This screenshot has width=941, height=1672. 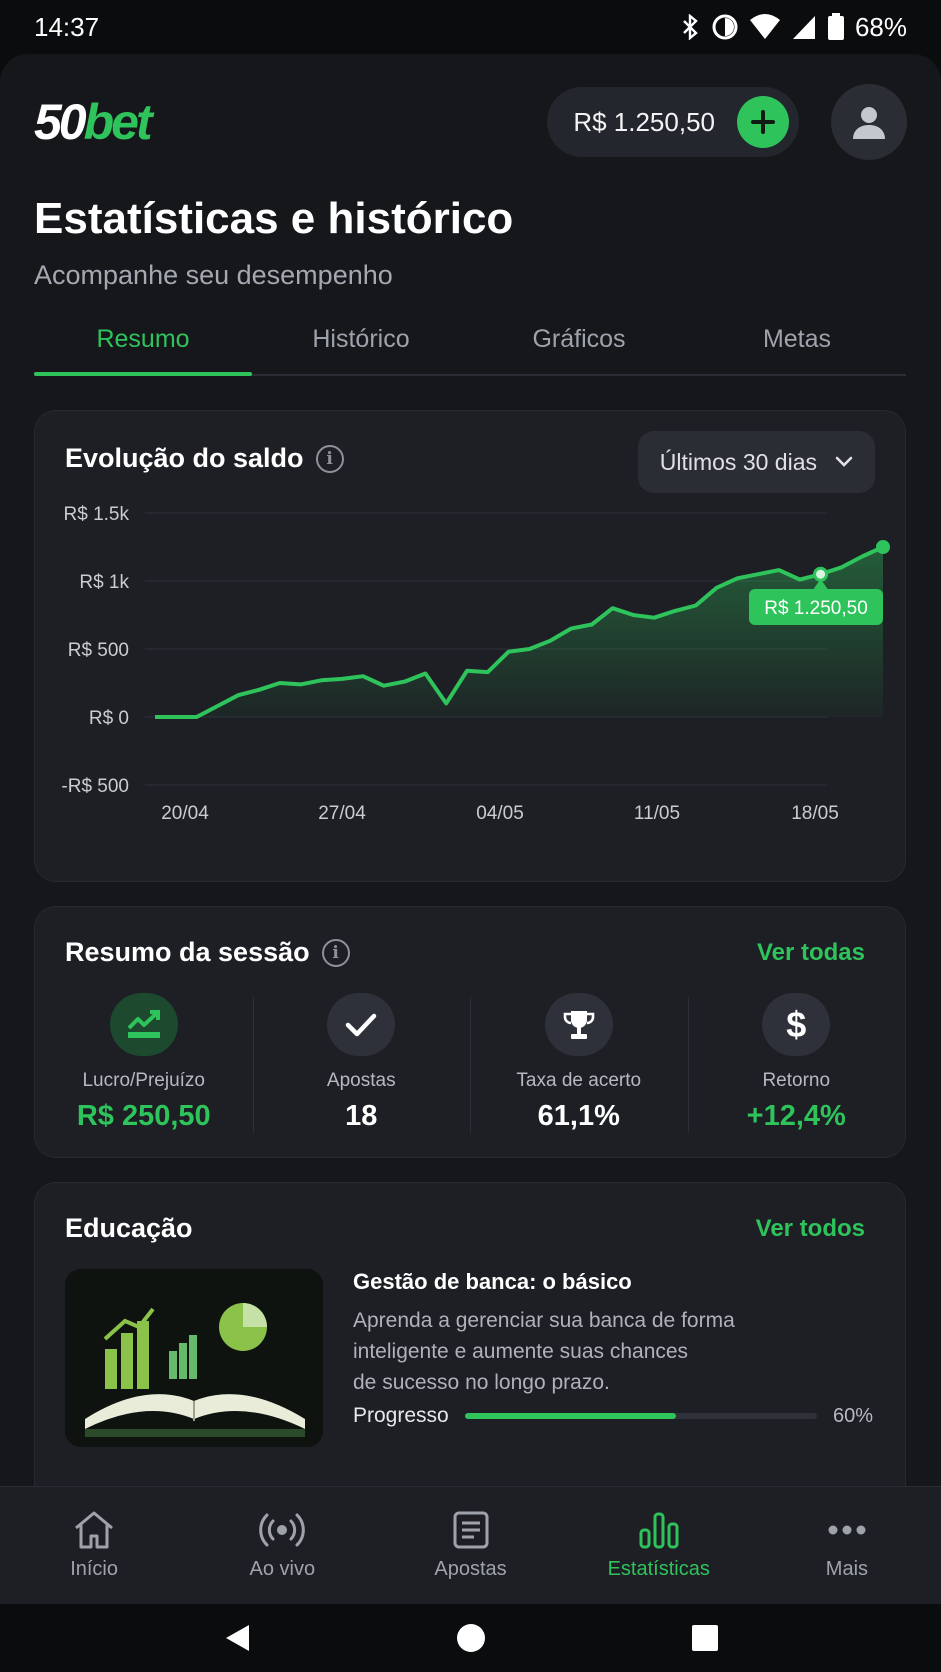 I want to click on y-tick-label: R$ 1k, so click(x=104, y=582).